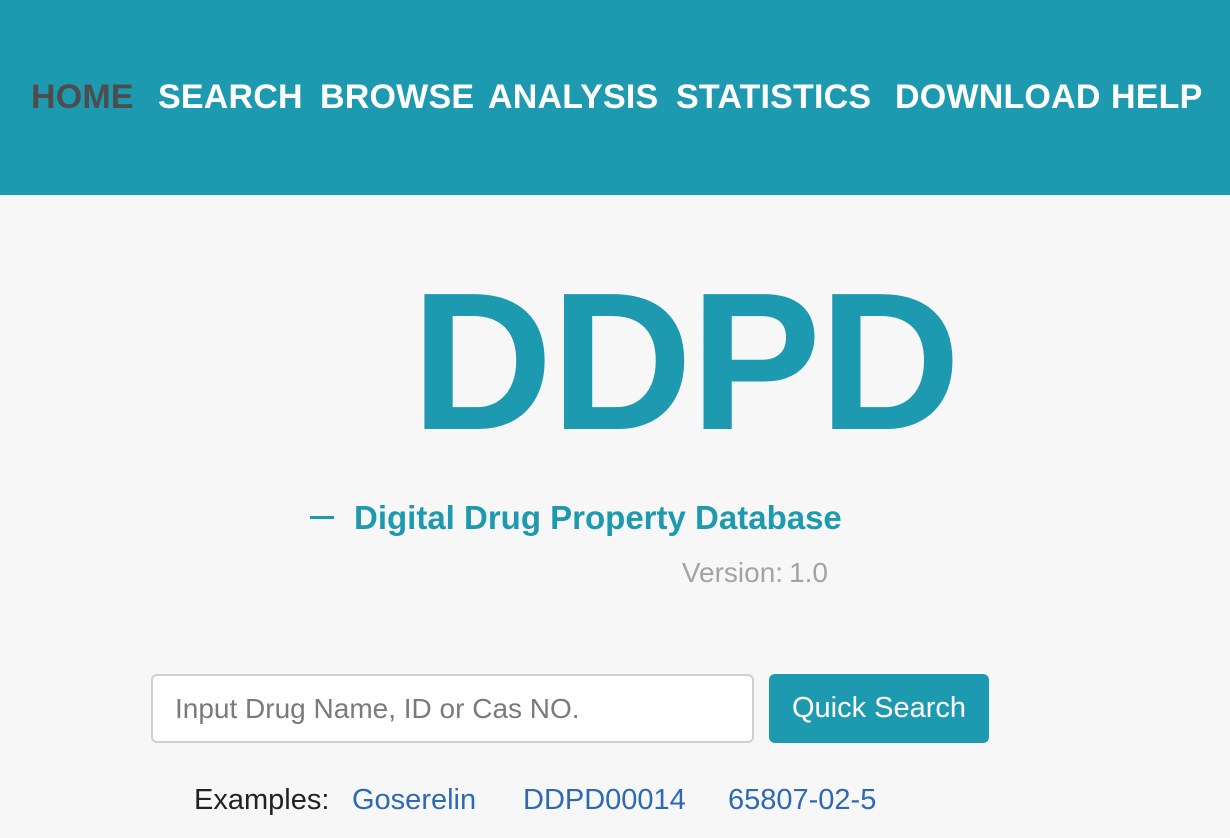  What do you see at coordinates (732, 572) in the screenshot?
I see `version-label: Version:` at bounding box center [732, 572].